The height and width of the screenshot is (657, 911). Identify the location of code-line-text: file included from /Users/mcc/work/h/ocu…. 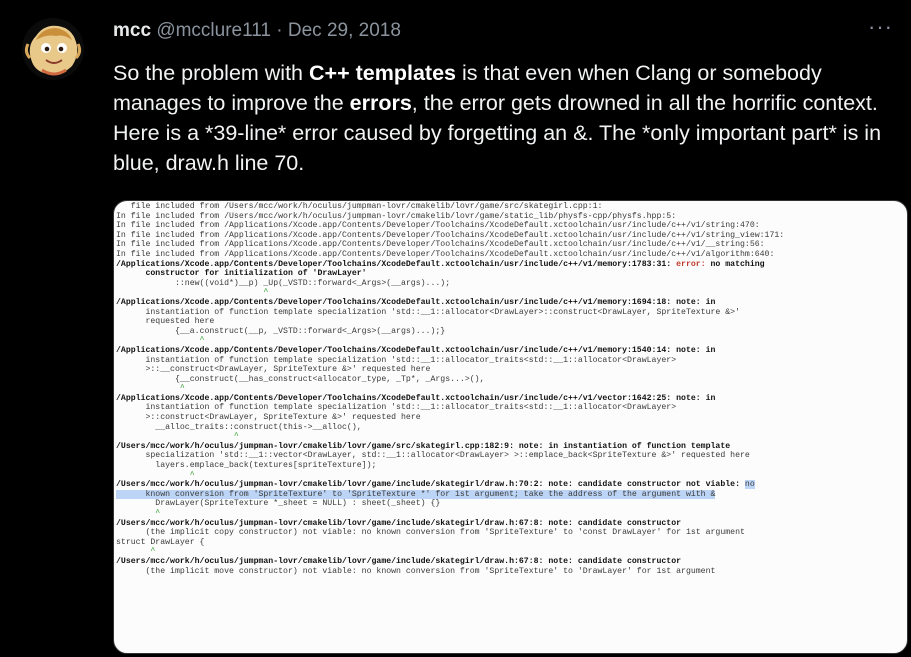
(359, 206).